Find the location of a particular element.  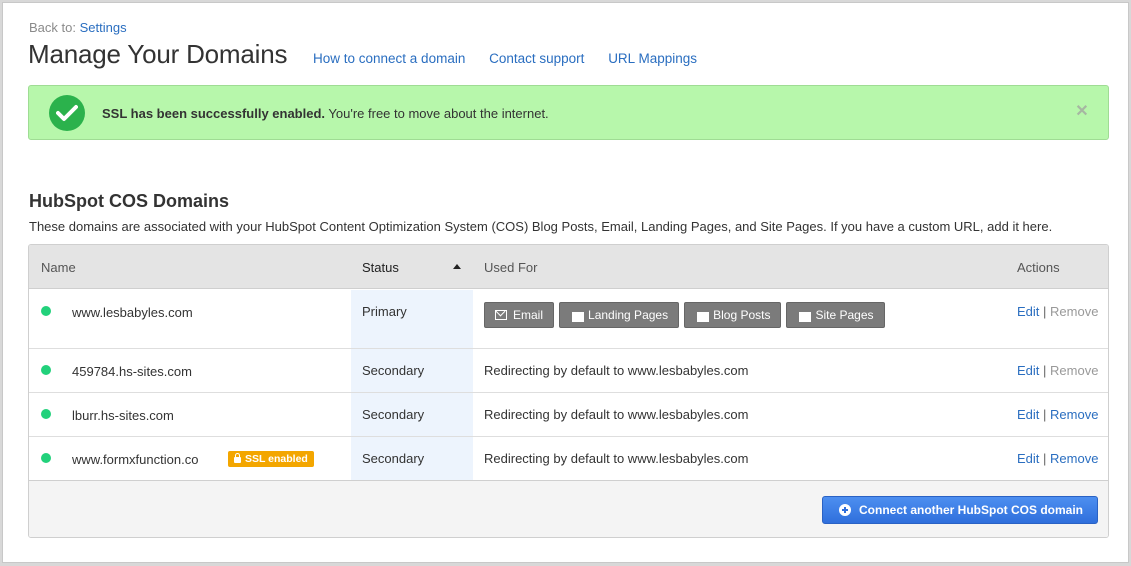

domain-status: Primary is located at coordinates (384, 311).